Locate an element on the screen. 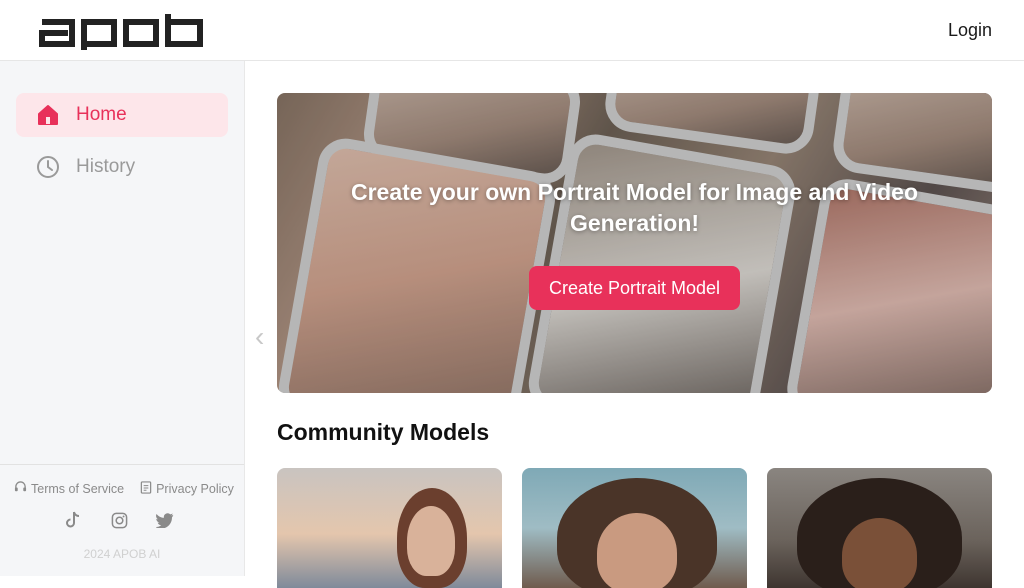 The image size is (1024, 588). headset-icon is located at coordinates (20, 489).